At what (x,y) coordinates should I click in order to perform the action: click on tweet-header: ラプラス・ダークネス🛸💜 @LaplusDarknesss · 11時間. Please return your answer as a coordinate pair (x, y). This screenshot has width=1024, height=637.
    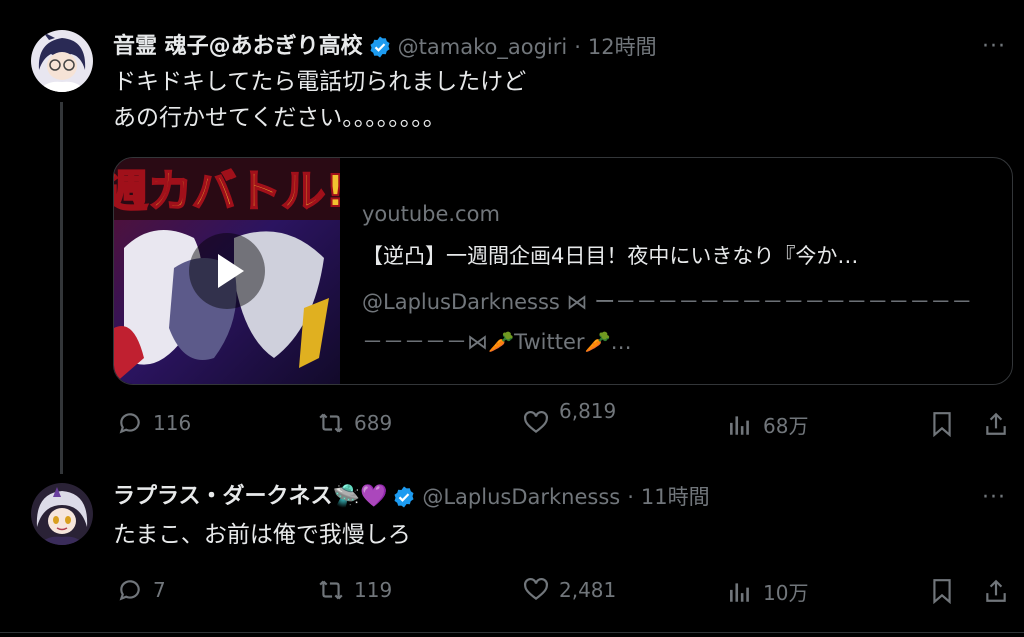
    Looking at the image, I should click on (411, 497).